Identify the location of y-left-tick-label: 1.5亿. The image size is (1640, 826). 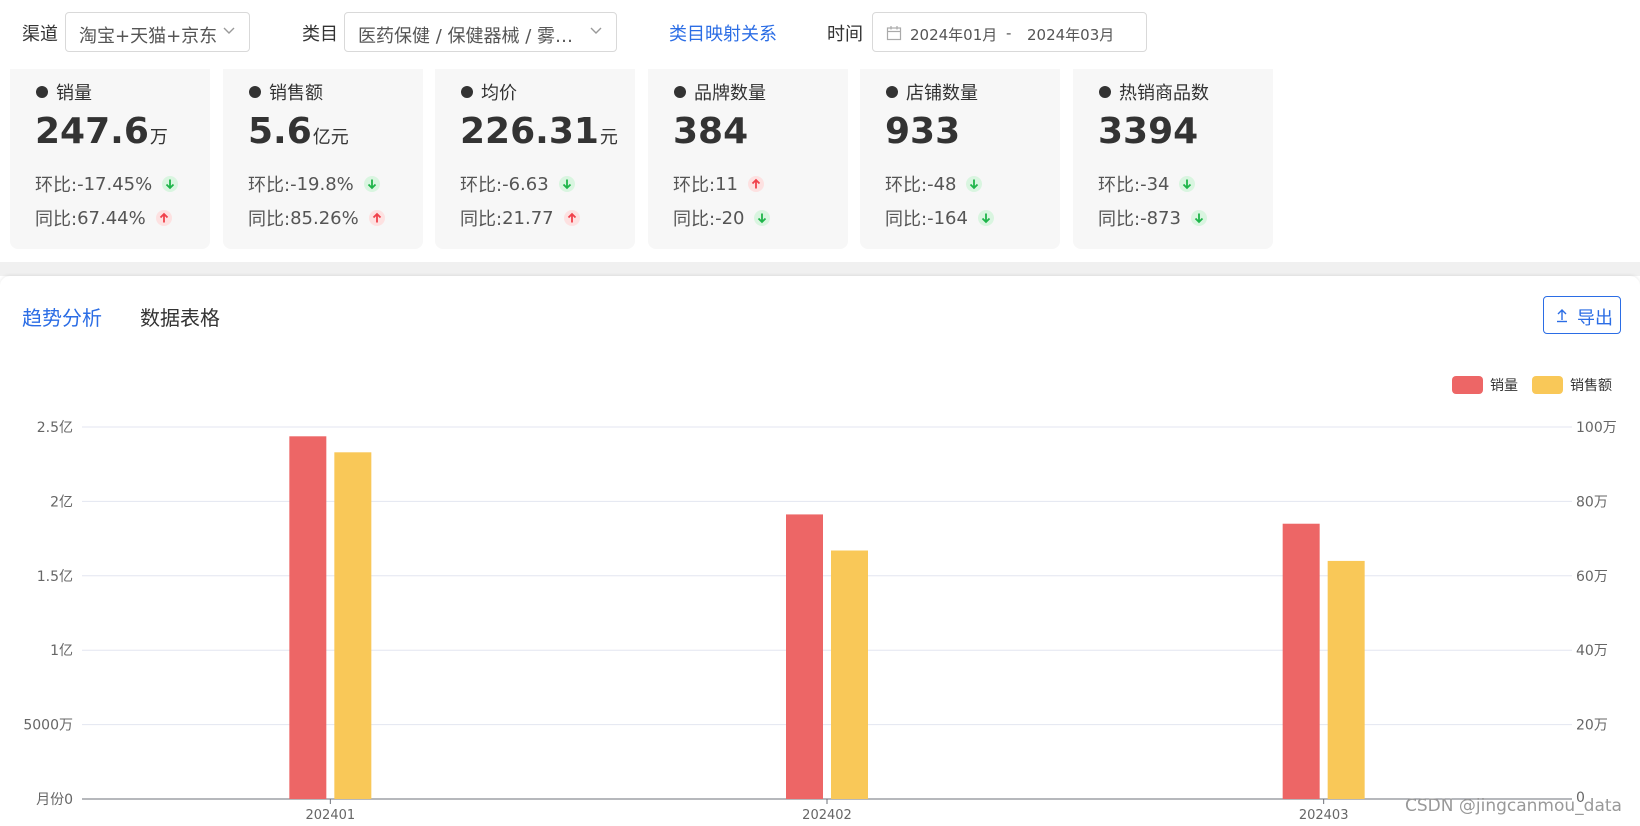
(55, 577).